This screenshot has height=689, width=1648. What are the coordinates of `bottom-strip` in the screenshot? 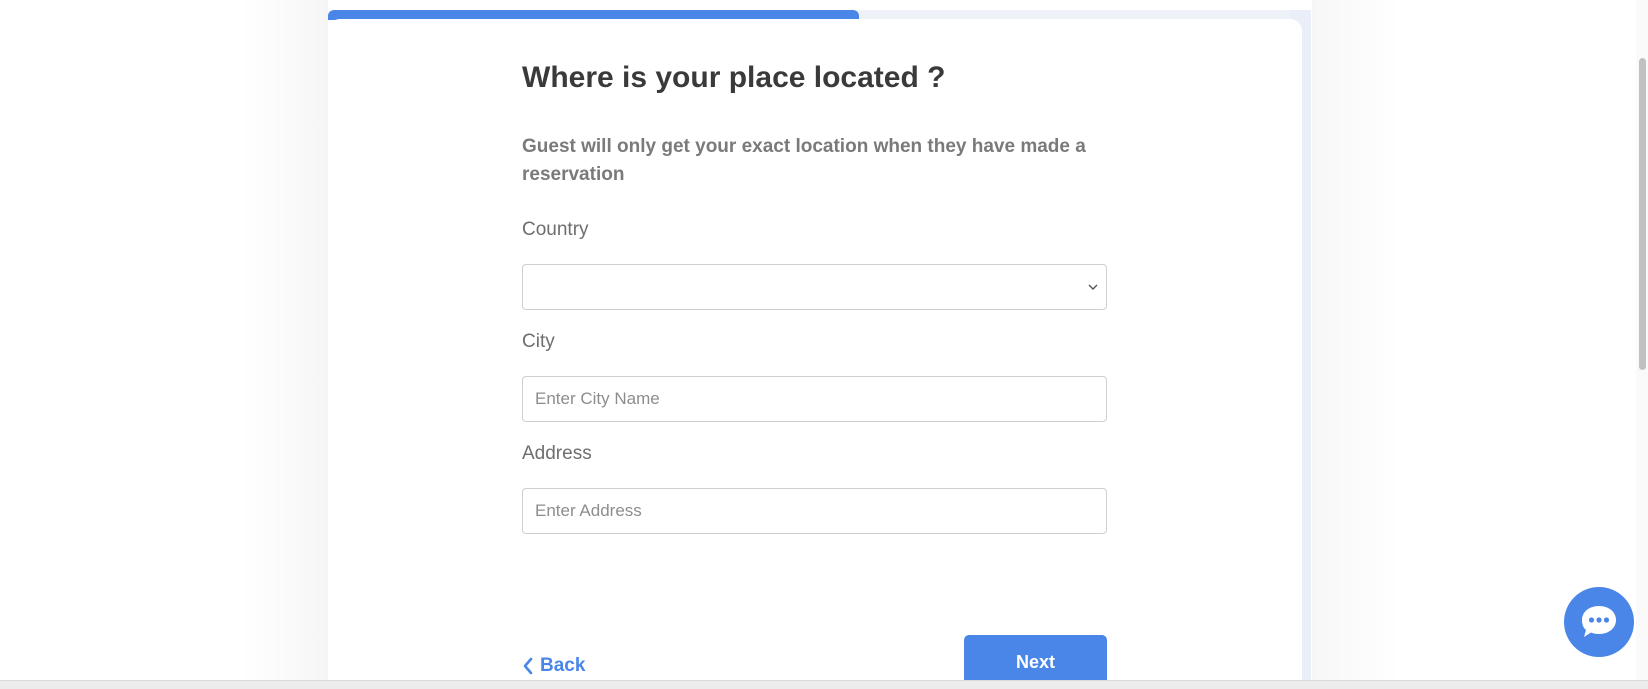 It's located at (824, 684).